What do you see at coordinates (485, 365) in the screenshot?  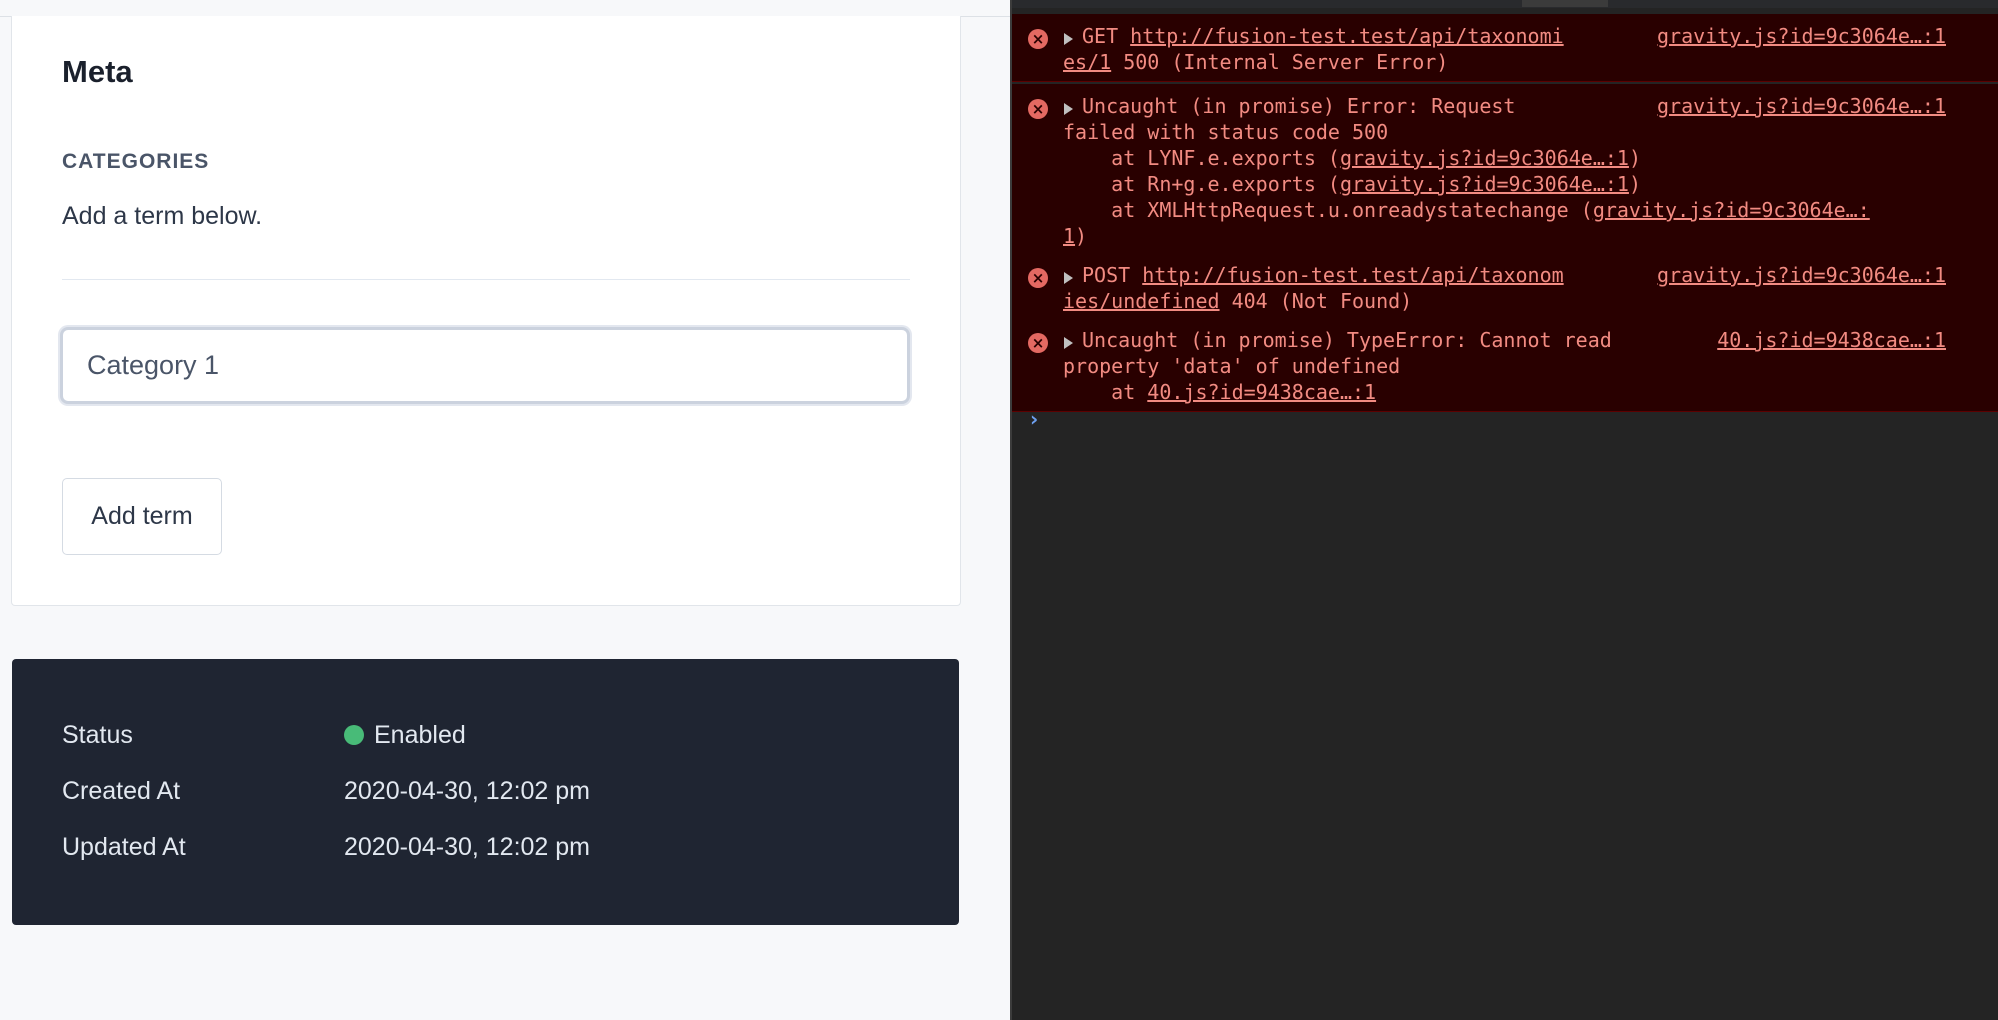 I see `term-input` at bounding box center [485, 365].